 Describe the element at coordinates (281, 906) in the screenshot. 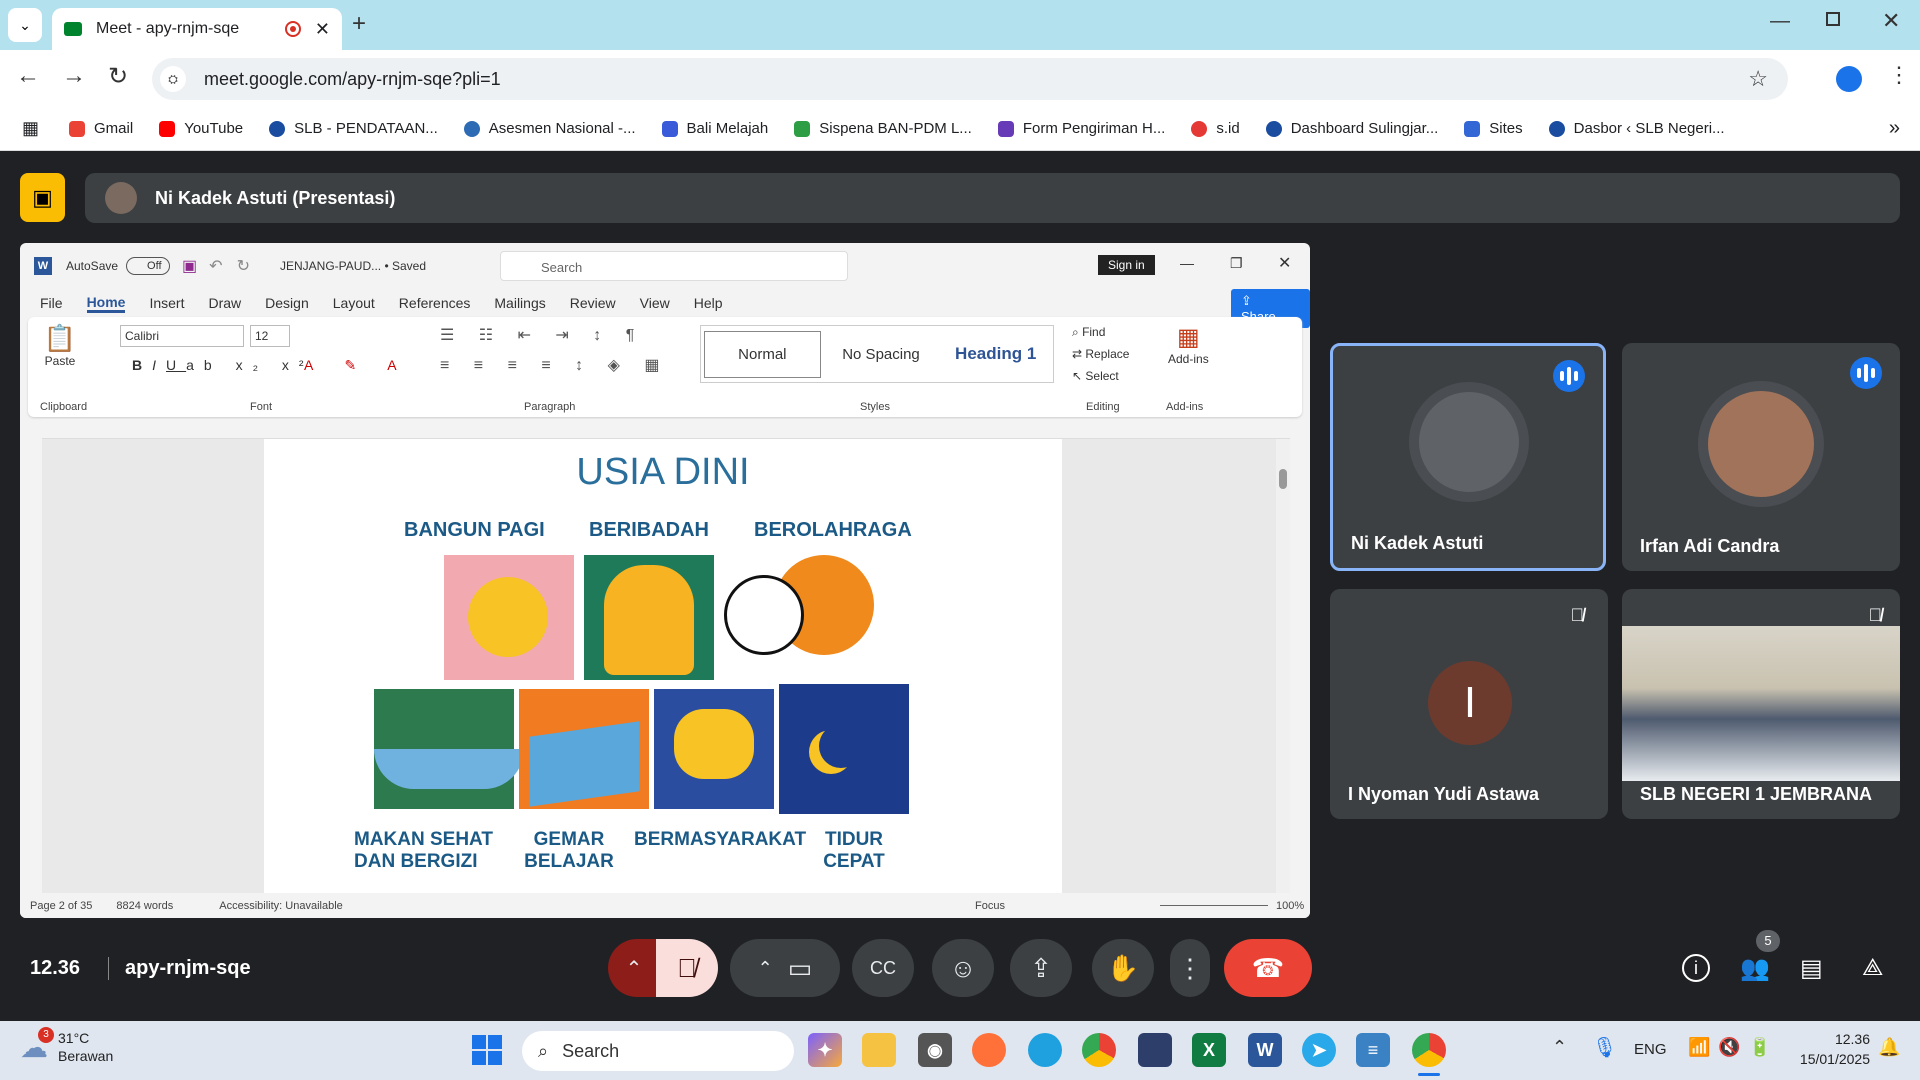

I see `accessibility-status: Accessibility: Unavailable` at that location.